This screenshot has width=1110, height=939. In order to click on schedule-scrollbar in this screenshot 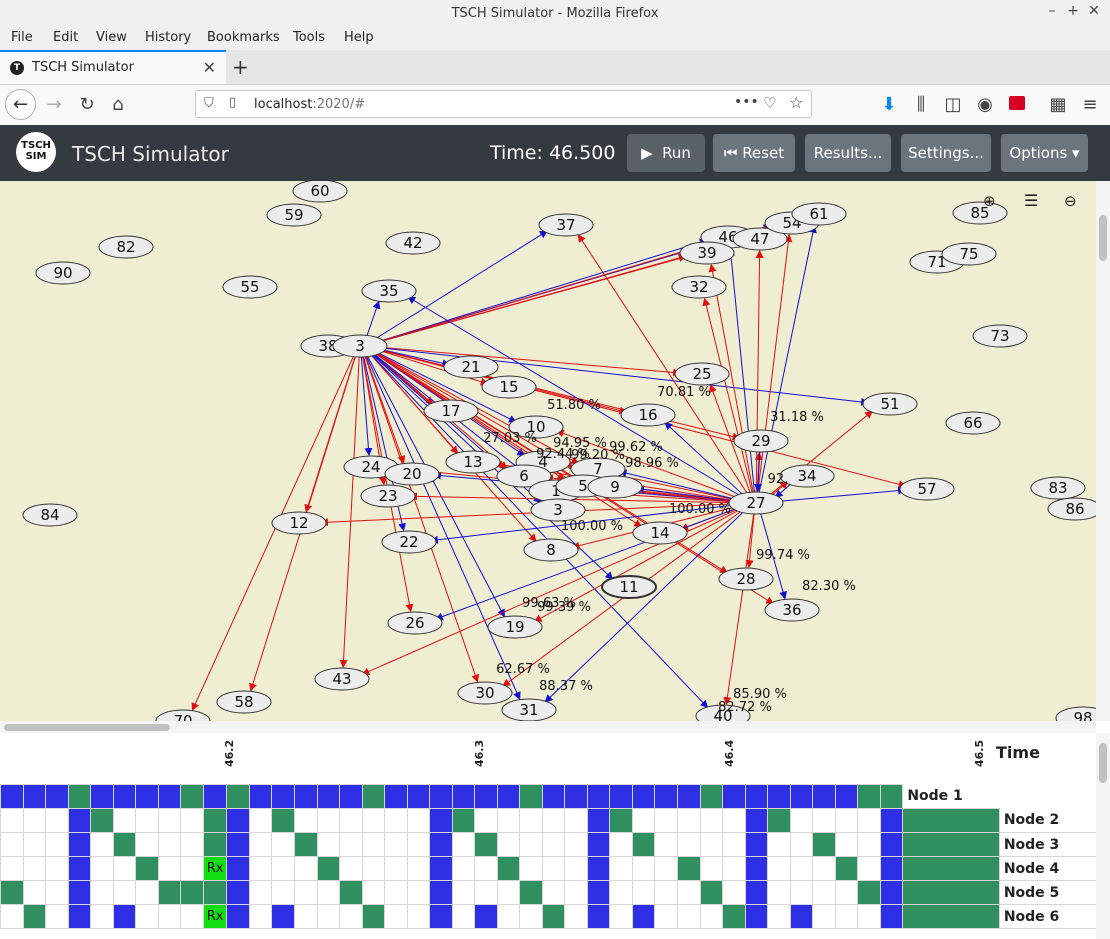, I will do `click(1103, 836)`.